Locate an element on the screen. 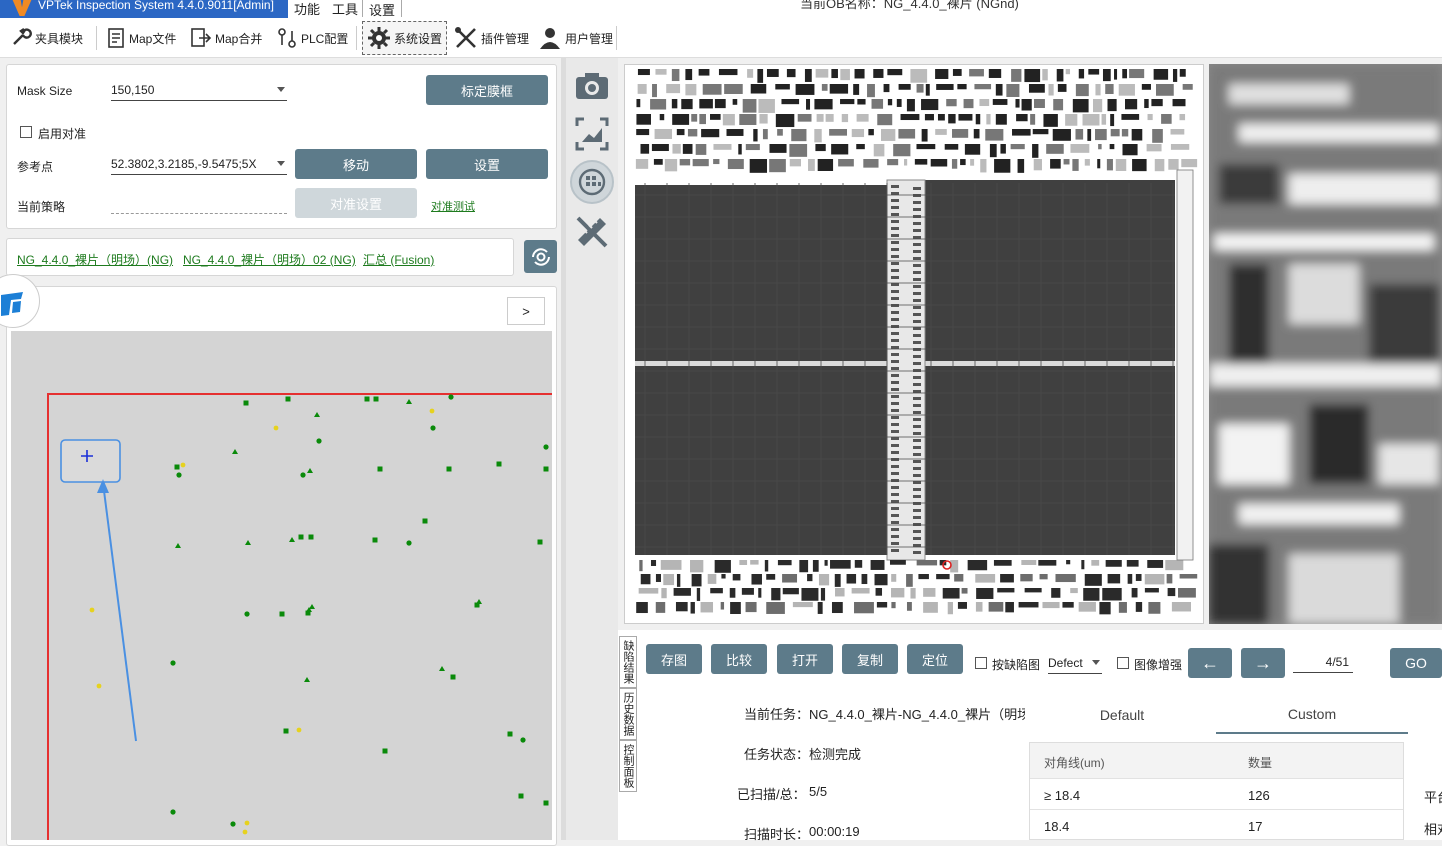 The width and height of the screenshot is (1442, 846). toolbar-user-button: 用户管理 is located at coordinates (575, 38).